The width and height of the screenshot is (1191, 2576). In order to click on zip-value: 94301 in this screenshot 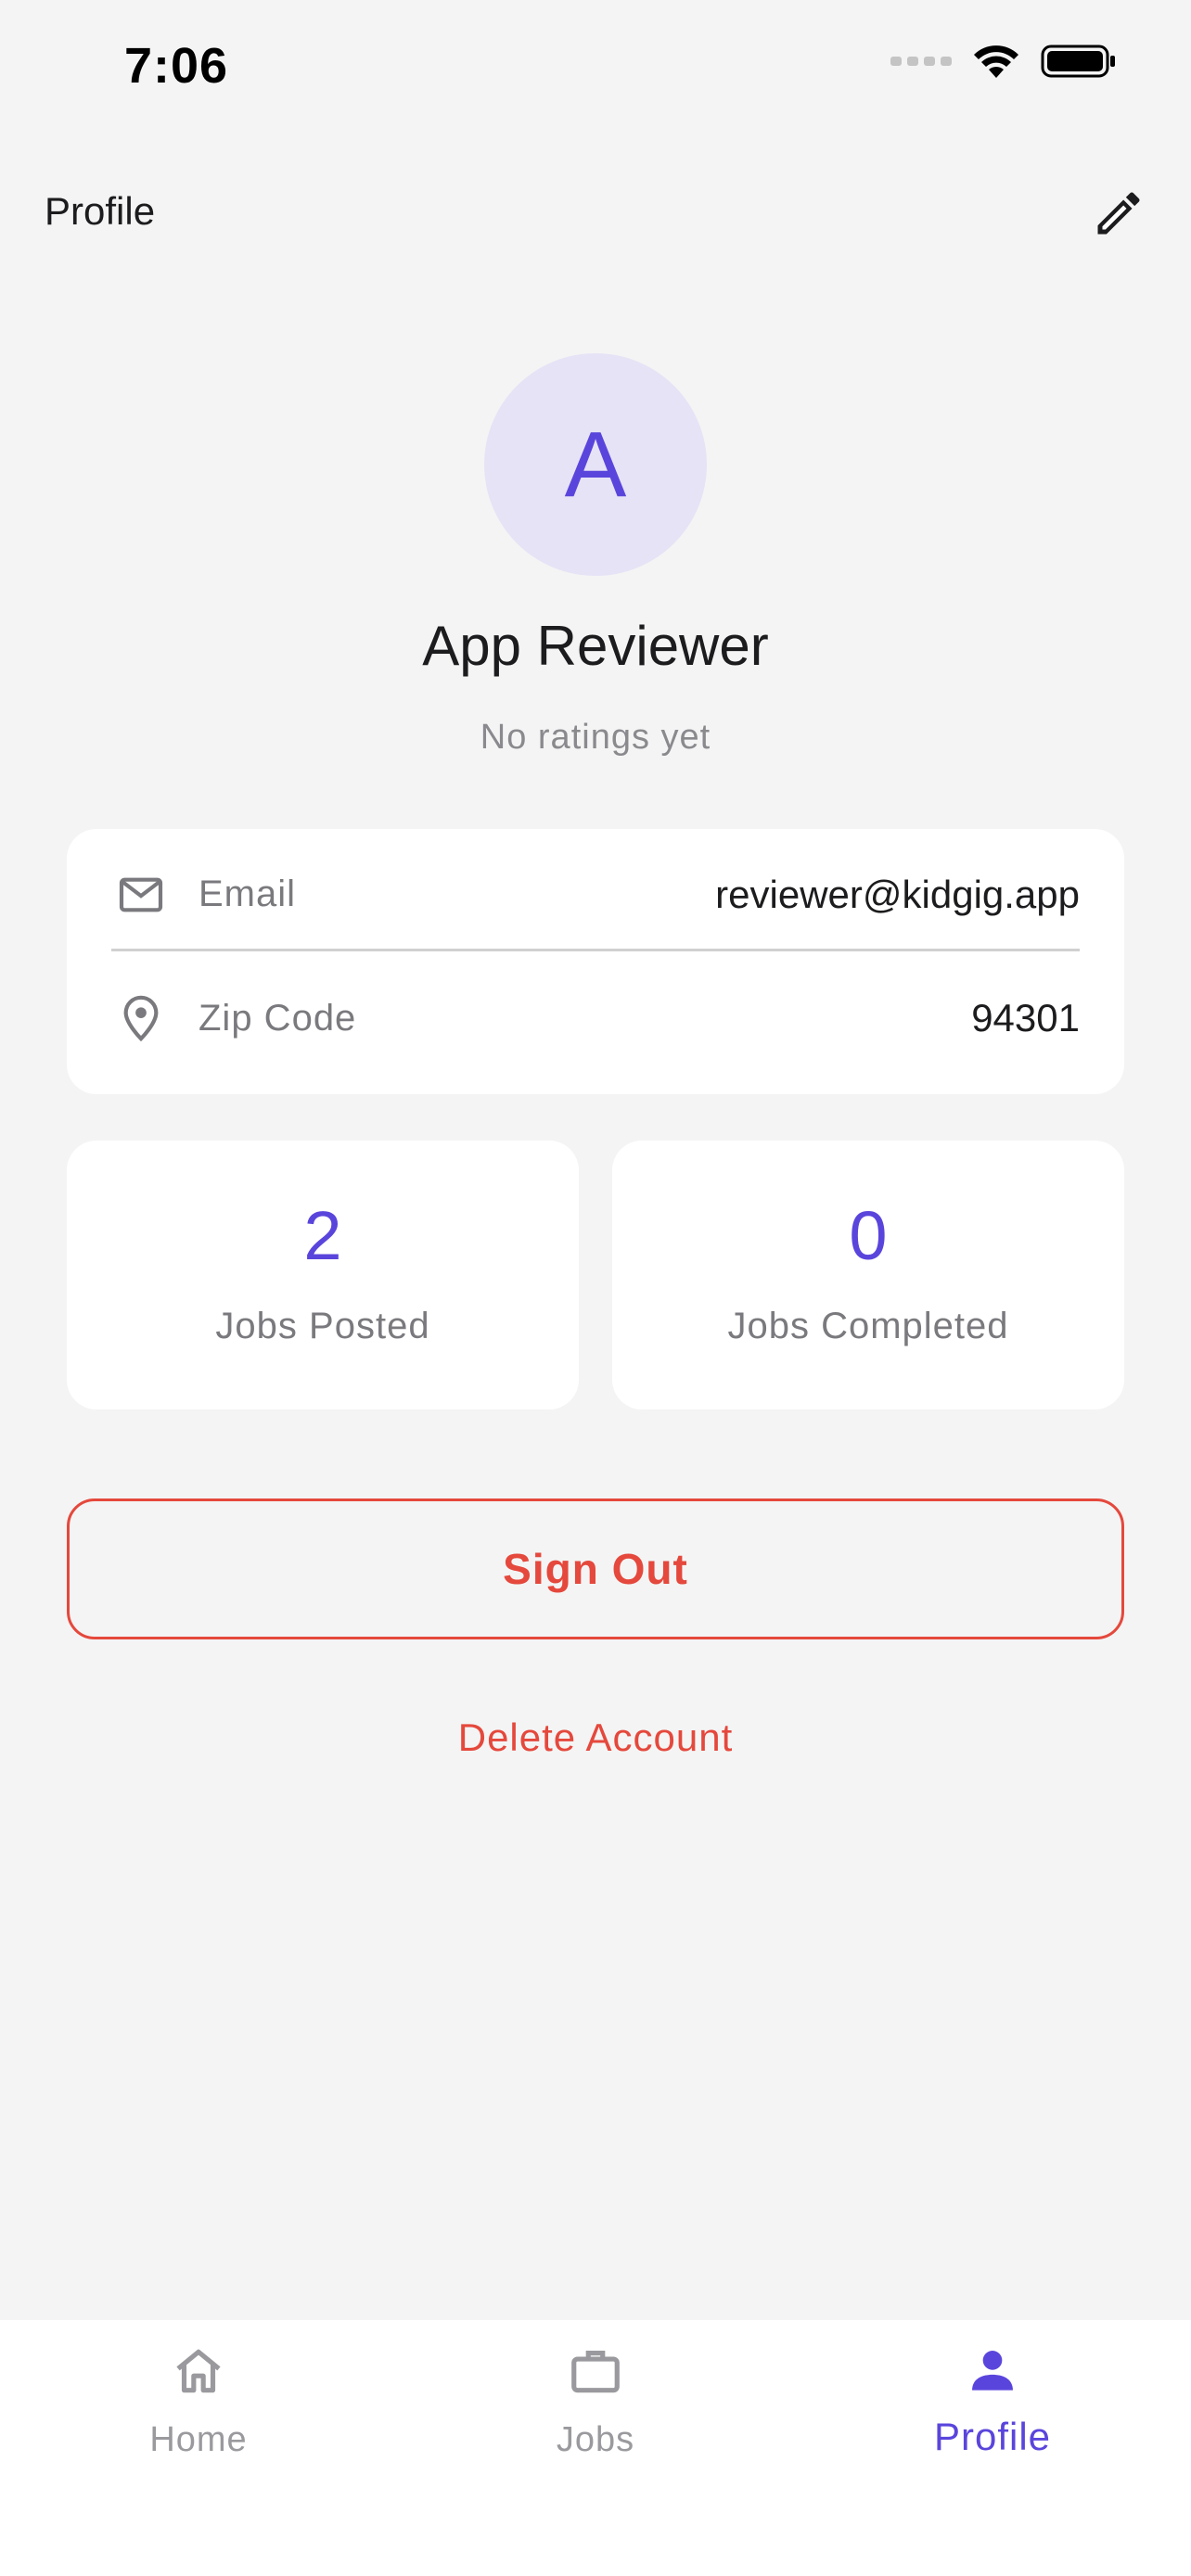, I will do `click(1025, 1017)`.